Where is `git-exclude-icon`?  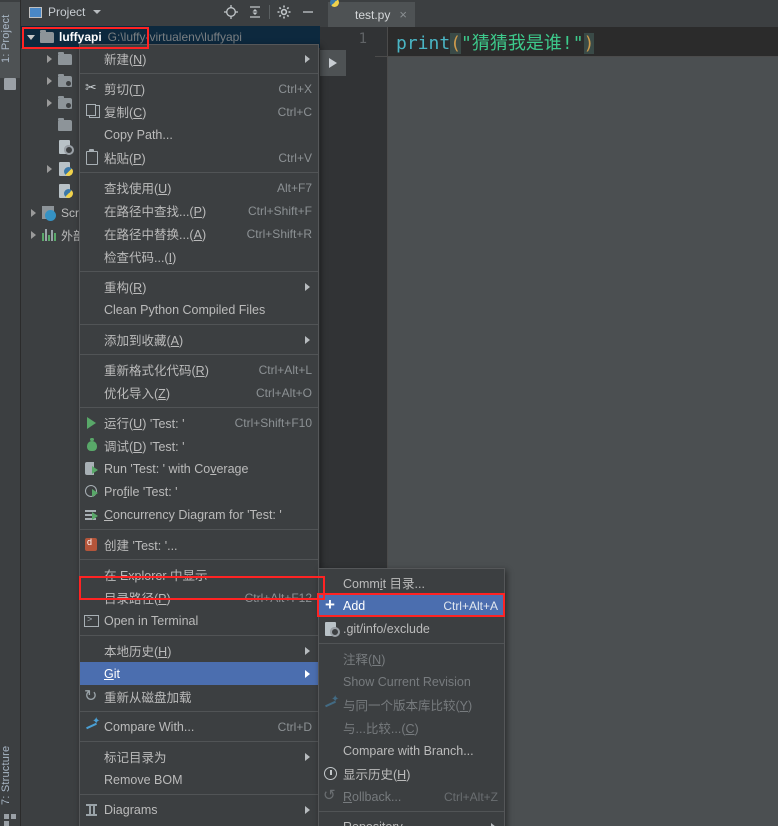 git-exclude-icon is located at coordinates (331, 629).